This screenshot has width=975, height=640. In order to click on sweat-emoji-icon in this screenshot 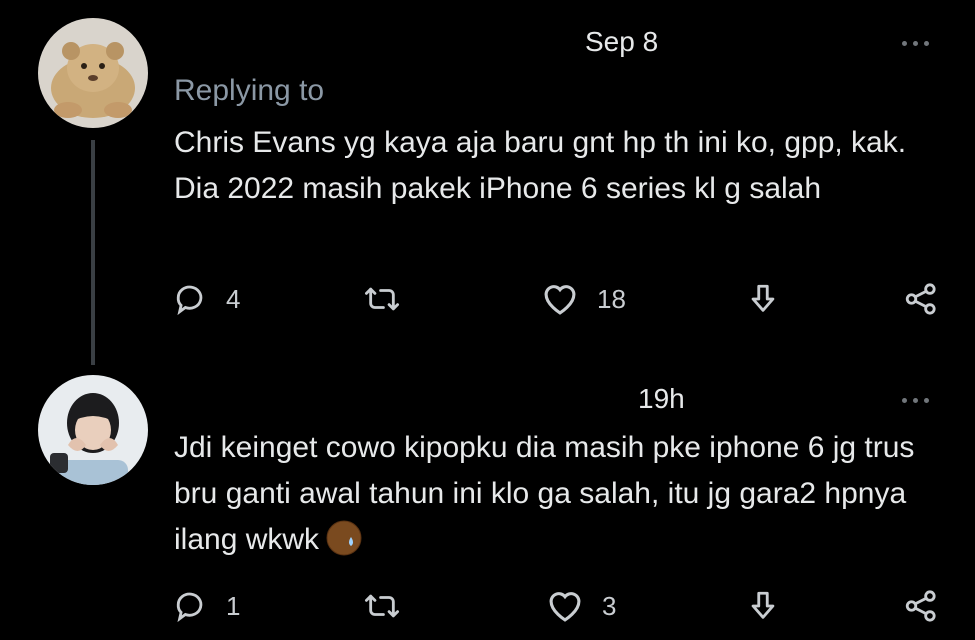, I will do `click(344, 538)`.